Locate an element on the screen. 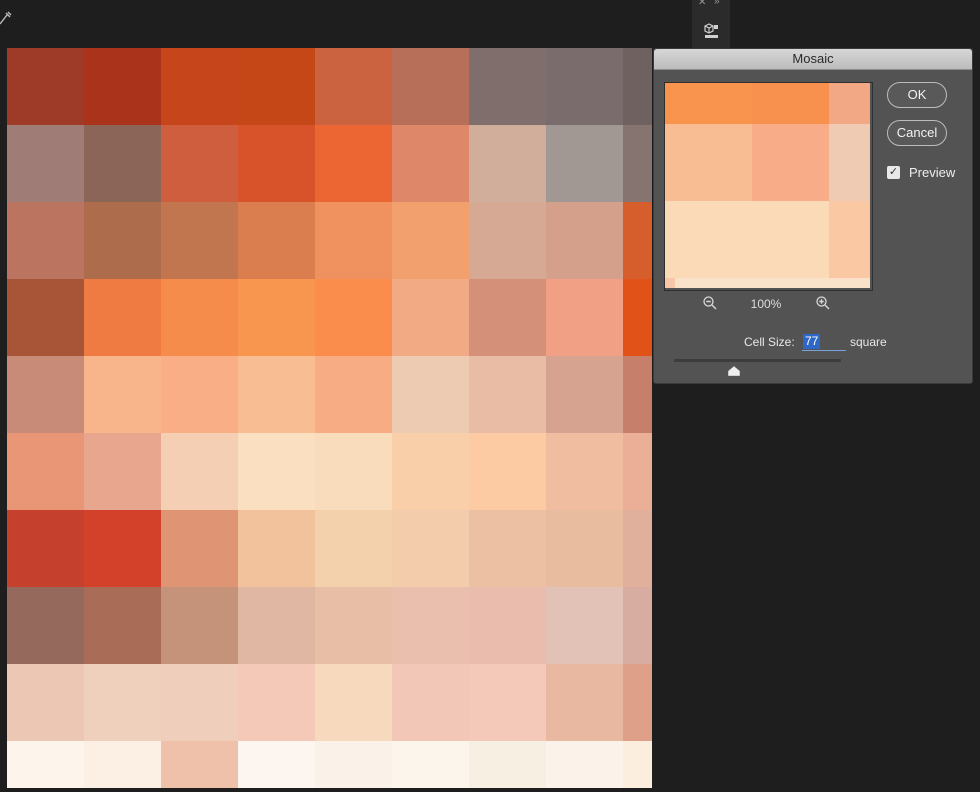 The width and height of the screenshot is (980, 792). ok-button: OK is located at coordinates (917, 95).